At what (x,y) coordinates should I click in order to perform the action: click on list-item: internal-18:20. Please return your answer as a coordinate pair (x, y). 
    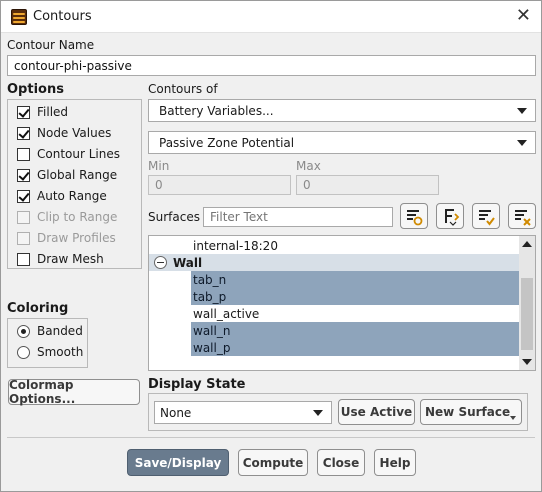
    Looking at the image, I should click on (234, 245).